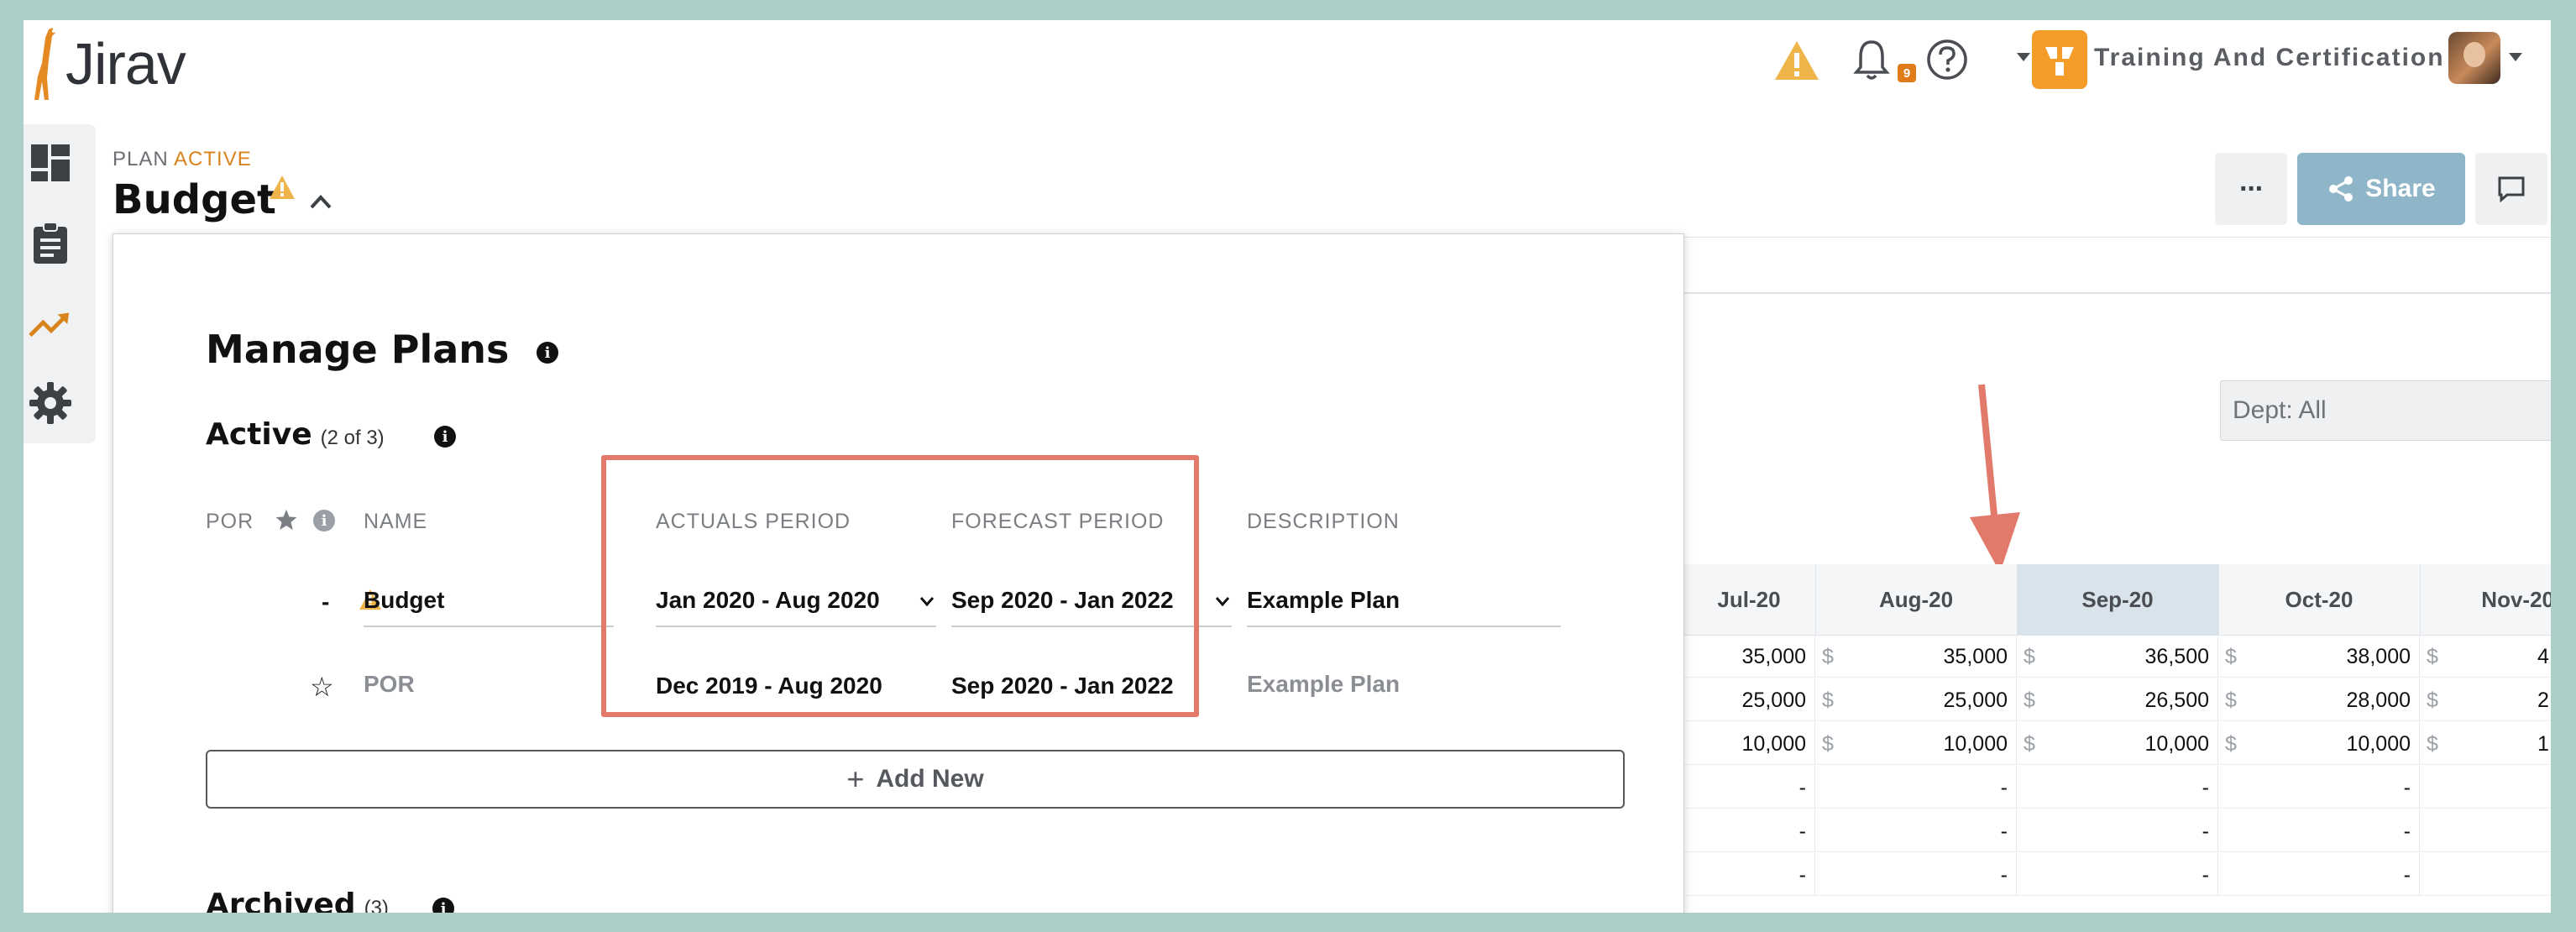 The height and width of the screenshot is (932, 2576). I want to click on plan-label-prefix: PLAN, so click(141, 159).